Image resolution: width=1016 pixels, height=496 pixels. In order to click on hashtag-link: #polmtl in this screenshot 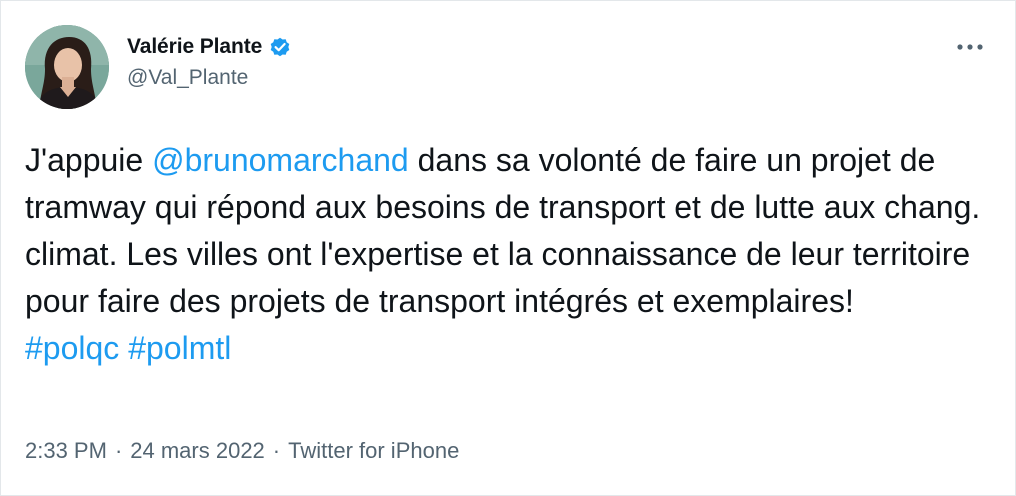, I will do `click(179, 348)`.